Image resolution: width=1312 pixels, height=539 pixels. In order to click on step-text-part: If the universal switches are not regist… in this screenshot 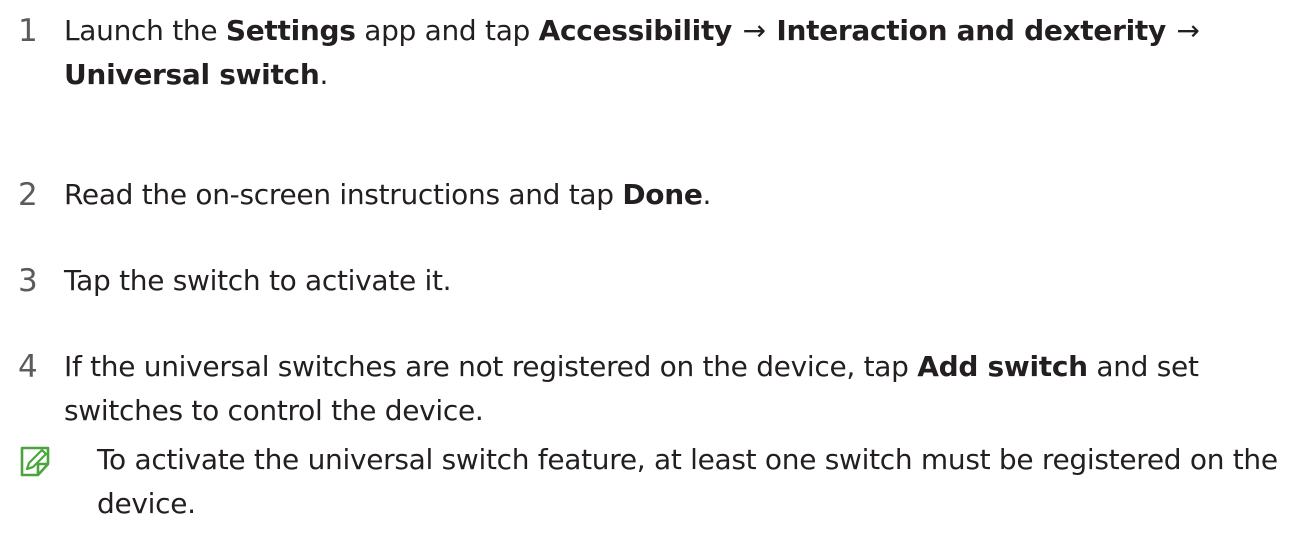, I will do `click(491, 366)`.